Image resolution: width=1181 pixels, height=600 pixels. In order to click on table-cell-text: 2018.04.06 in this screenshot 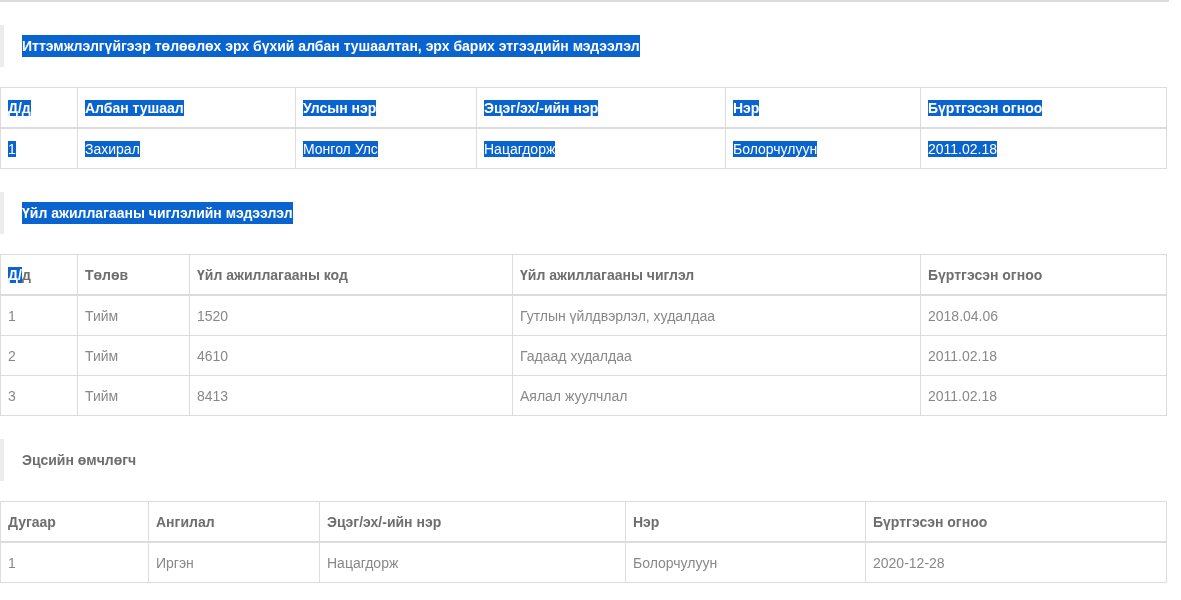, I will do `click(963, 315)`.